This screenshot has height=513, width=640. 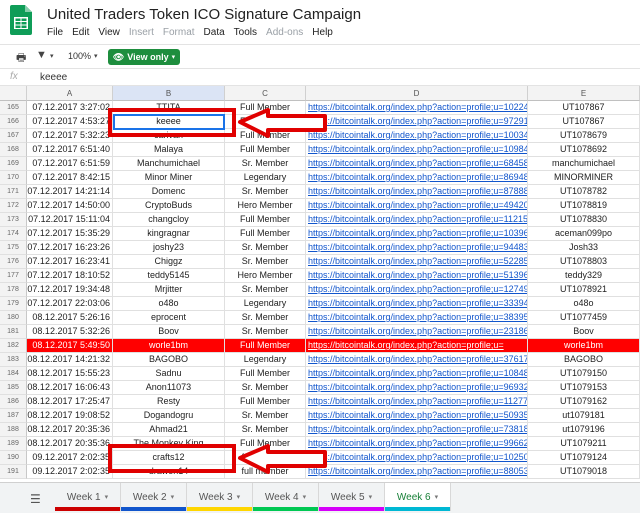 What do you see at coordinates (584, 290) in the screenshot?
I see `cell-ut-id: UT1078921` at bounding box center [584, 290].